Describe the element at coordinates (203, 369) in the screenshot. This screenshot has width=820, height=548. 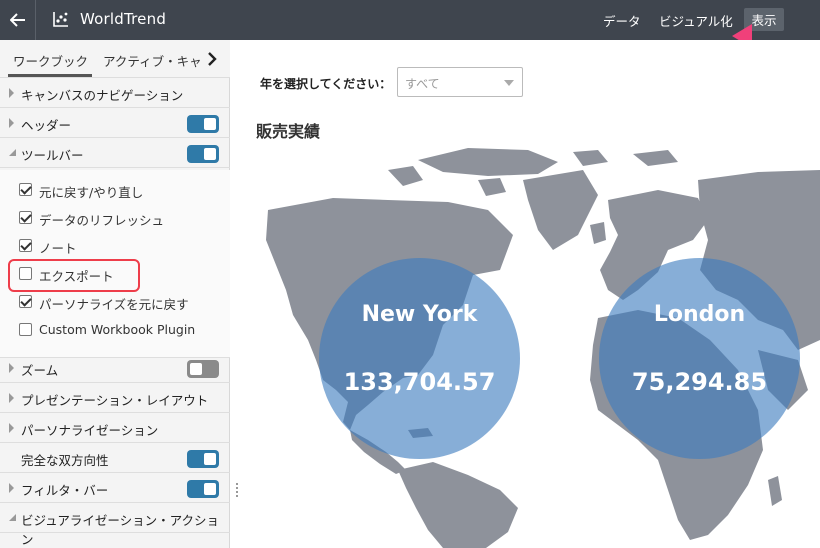
I see `zoom-toggle` at that location.